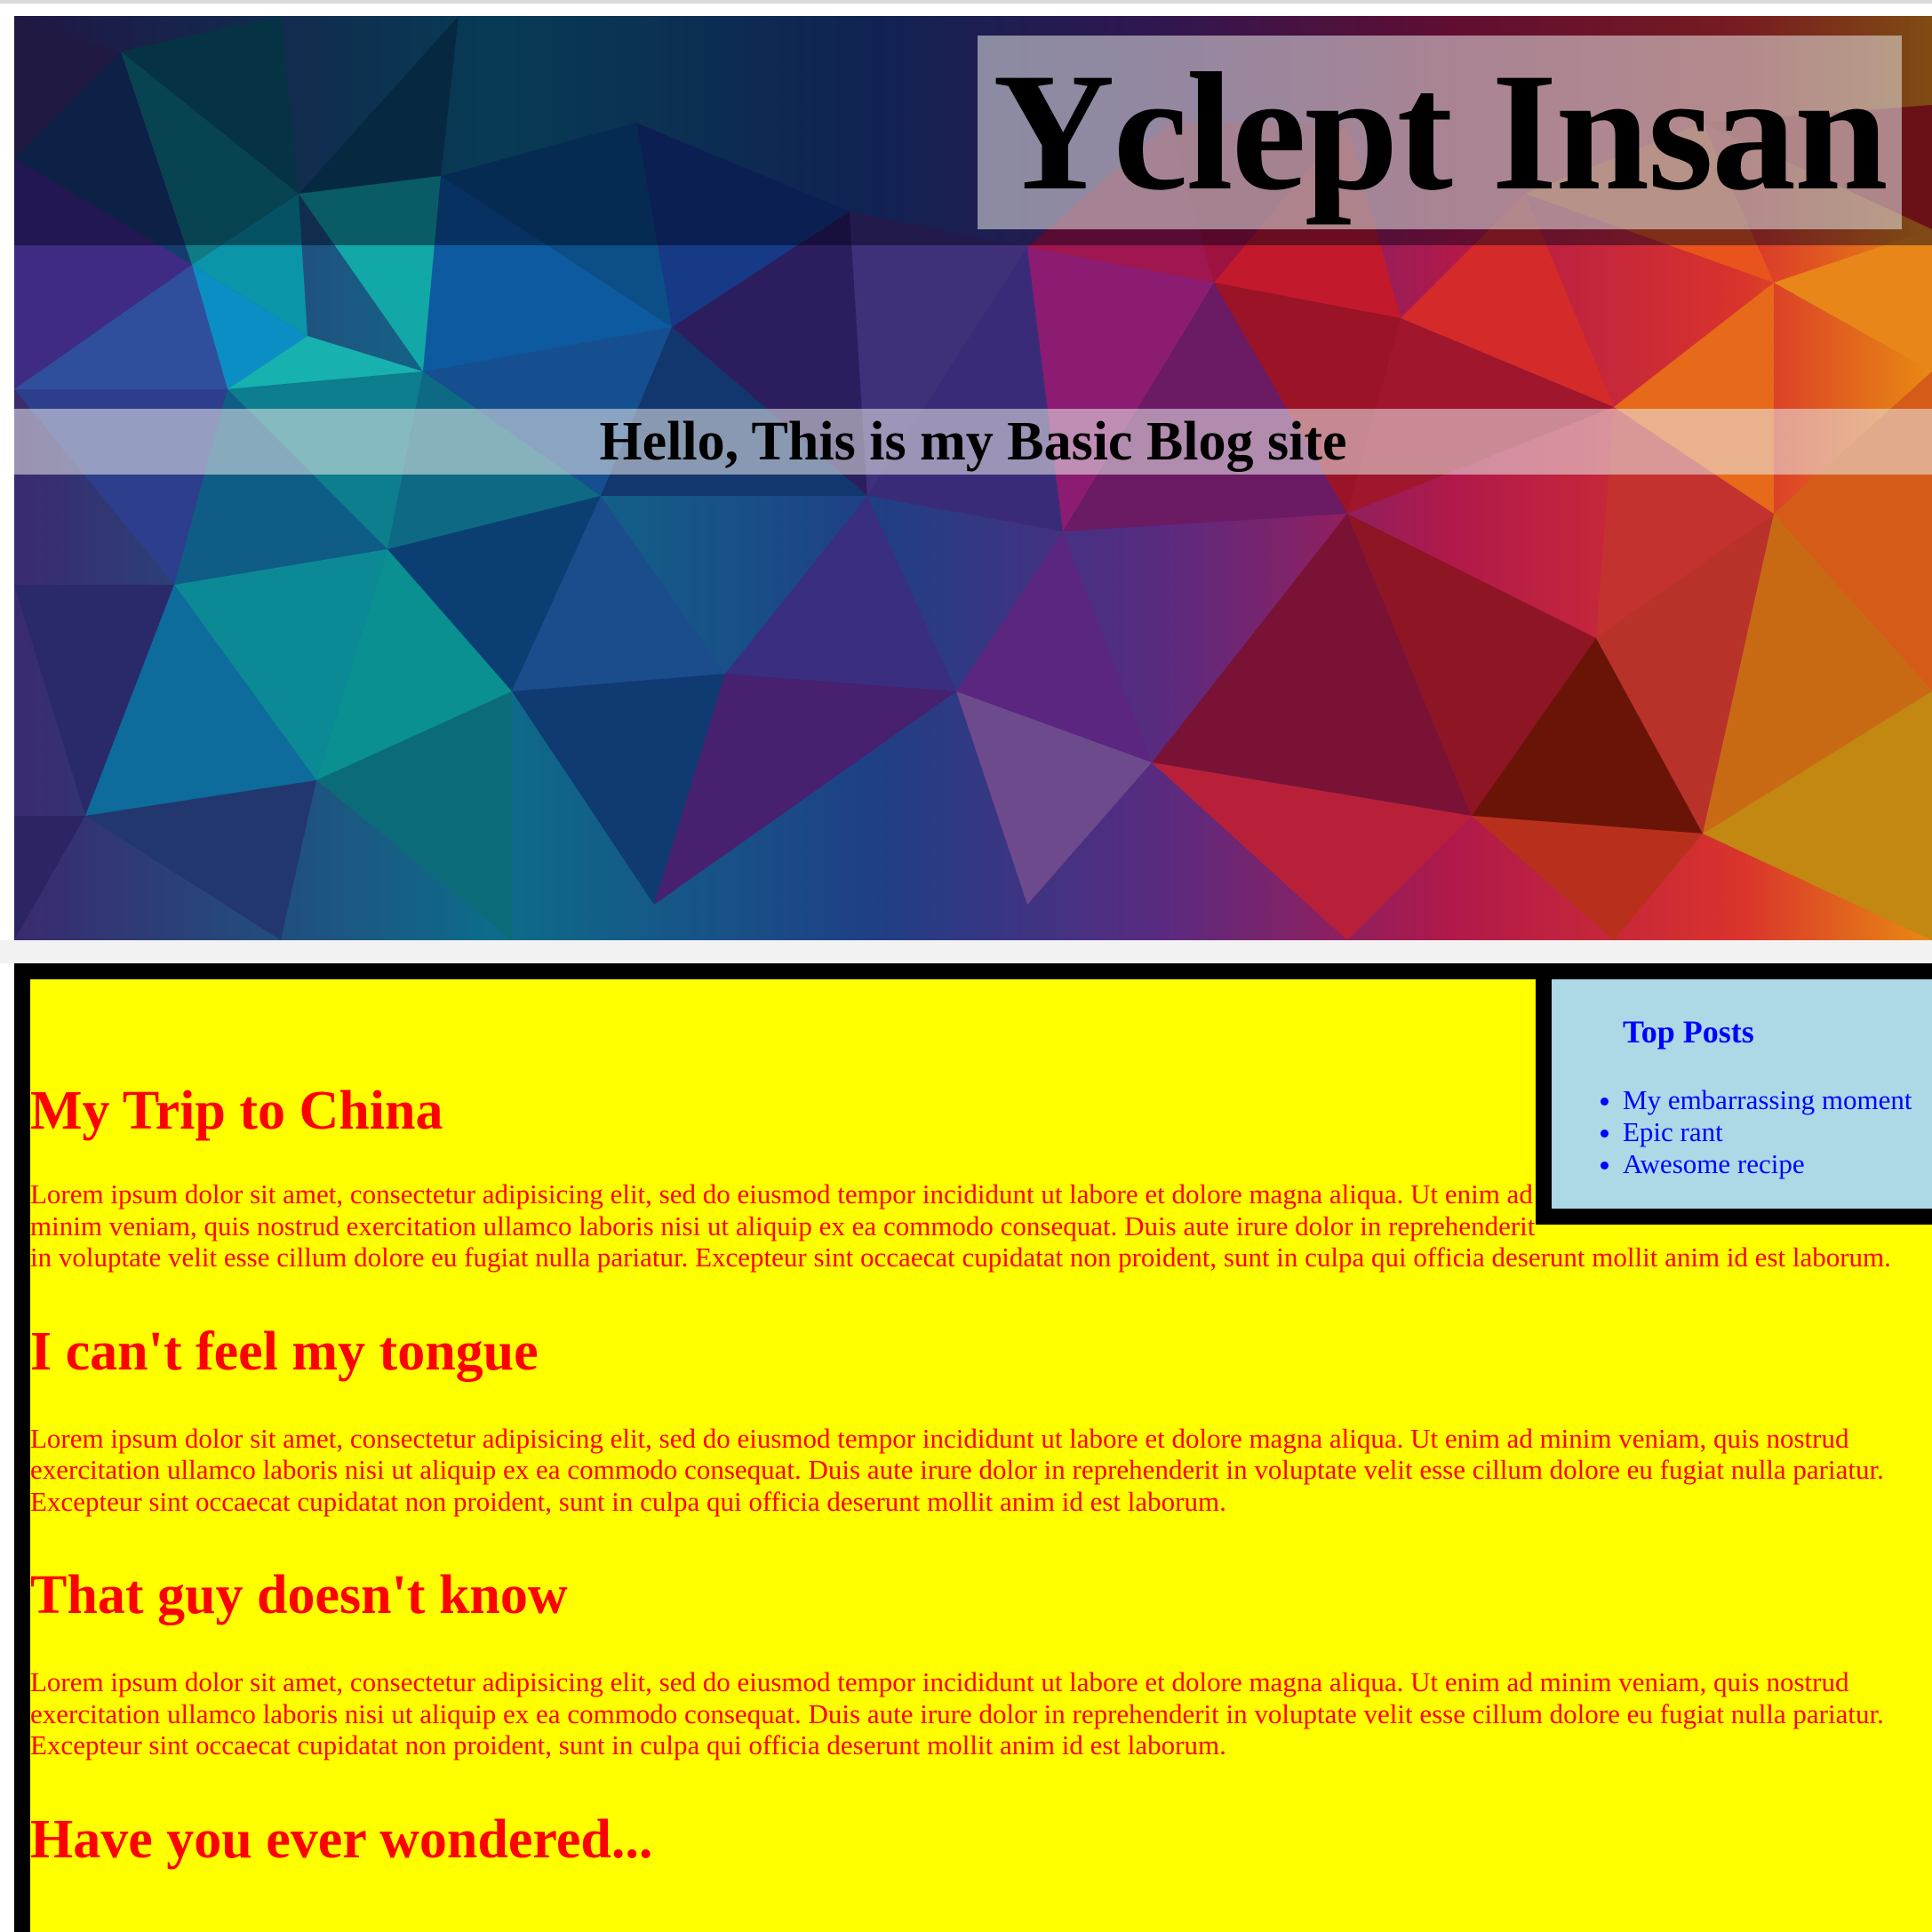 This screenshot has width=1932, height=1932. I want to click on site-title: Yclept Insan, so click(1440, 132).